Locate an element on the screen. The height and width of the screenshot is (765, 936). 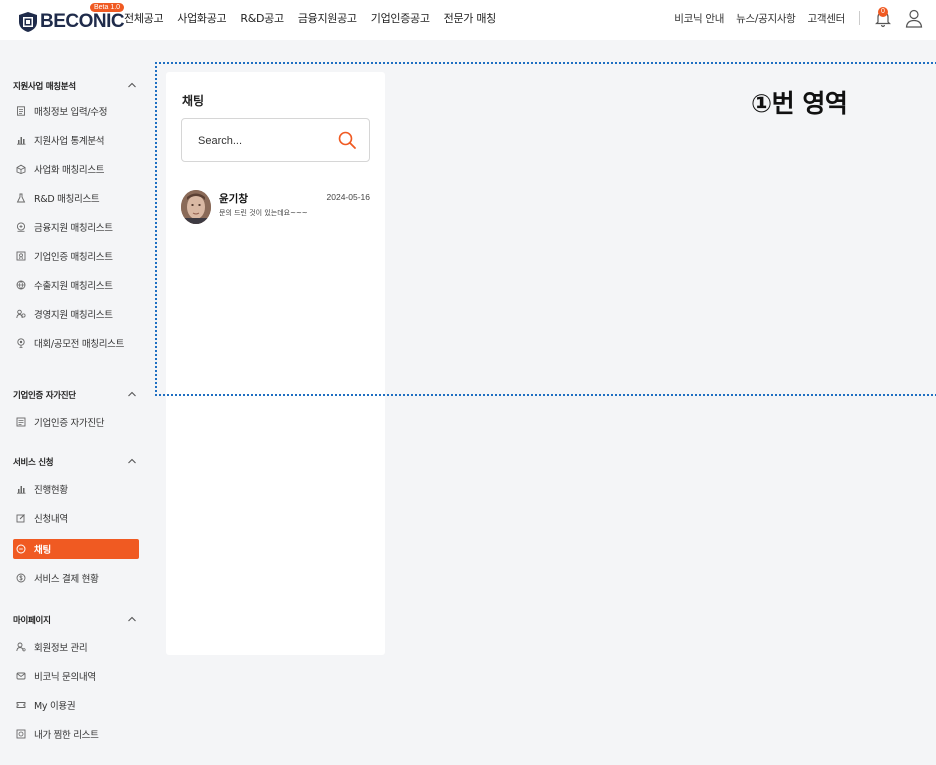
sidebar-item-rnd: R&D 매칭리스트 is located at coordinates (58, 198).